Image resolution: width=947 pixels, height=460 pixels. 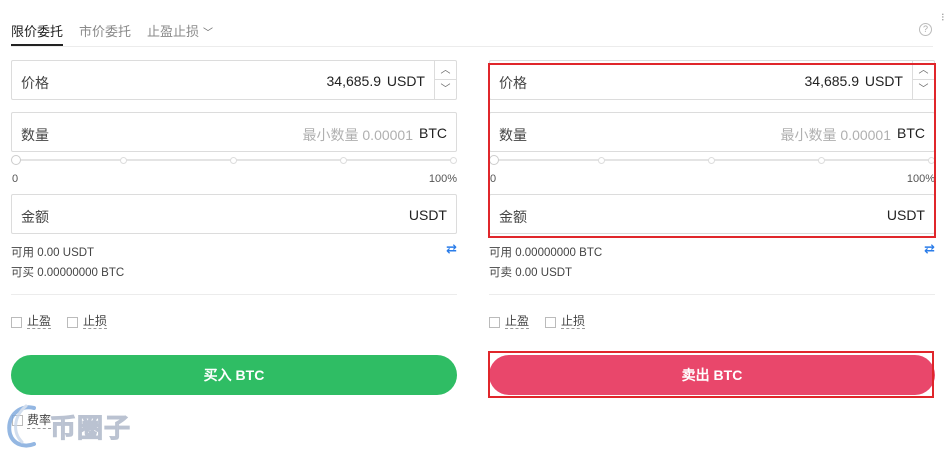 I want to click on buy-quantity-unit: BTC, so click(x=433, y=133).